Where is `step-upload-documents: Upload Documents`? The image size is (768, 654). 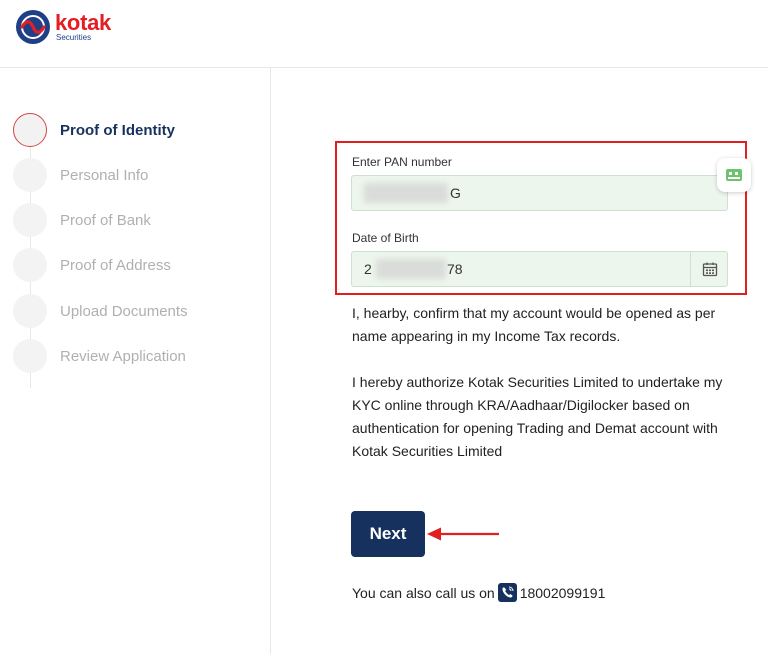
step-upload-documents: Upload Documents is located at coordinates (100, 311).